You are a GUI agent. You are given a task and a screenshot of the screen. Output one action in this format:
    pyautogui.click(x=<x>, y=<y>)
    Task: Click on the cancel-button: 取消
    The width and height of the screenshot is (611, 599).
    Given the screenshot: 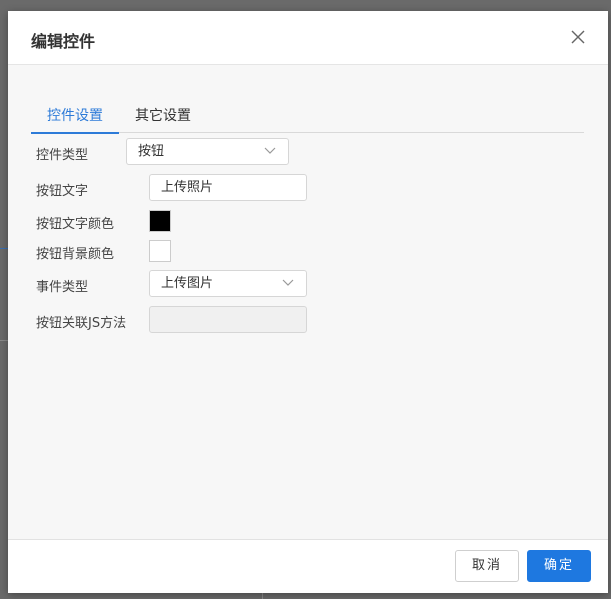 What is the action you would take?
    pyautogui.click(x=487, y=566)
    